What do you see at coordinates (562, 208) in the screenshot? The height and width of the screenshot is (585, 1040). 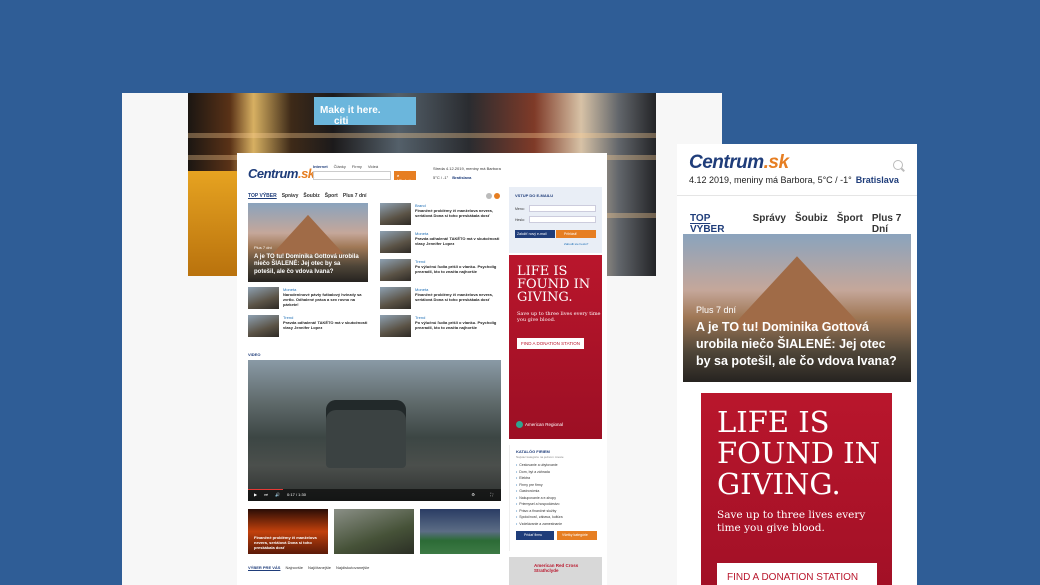 I see `login-name-field` at bounding box center [562, 208].